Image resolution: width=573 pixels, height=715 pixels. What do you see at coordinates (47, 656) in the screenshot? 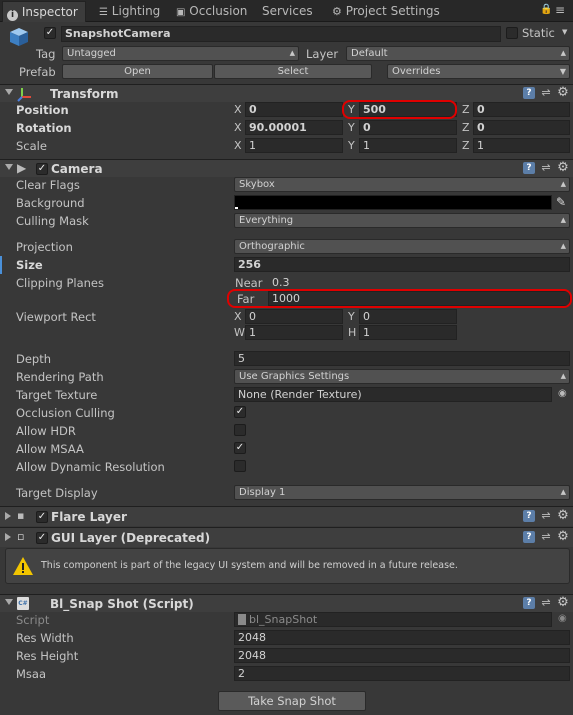
I see `res-height-label: Res Height` at bounding box center [47, 656].